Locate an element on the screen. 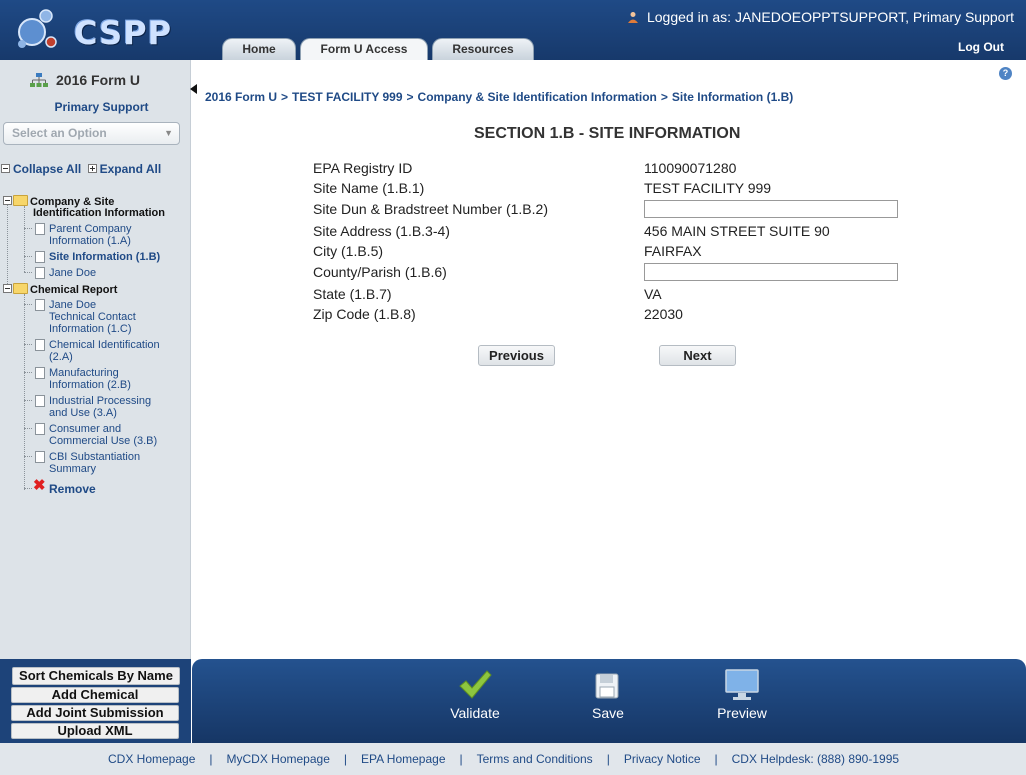 The width and height of the screenshot is (1026, 775). tree-item-manufacturing: Manufacturing Information (2.B) is located at coordinates (83, 379).